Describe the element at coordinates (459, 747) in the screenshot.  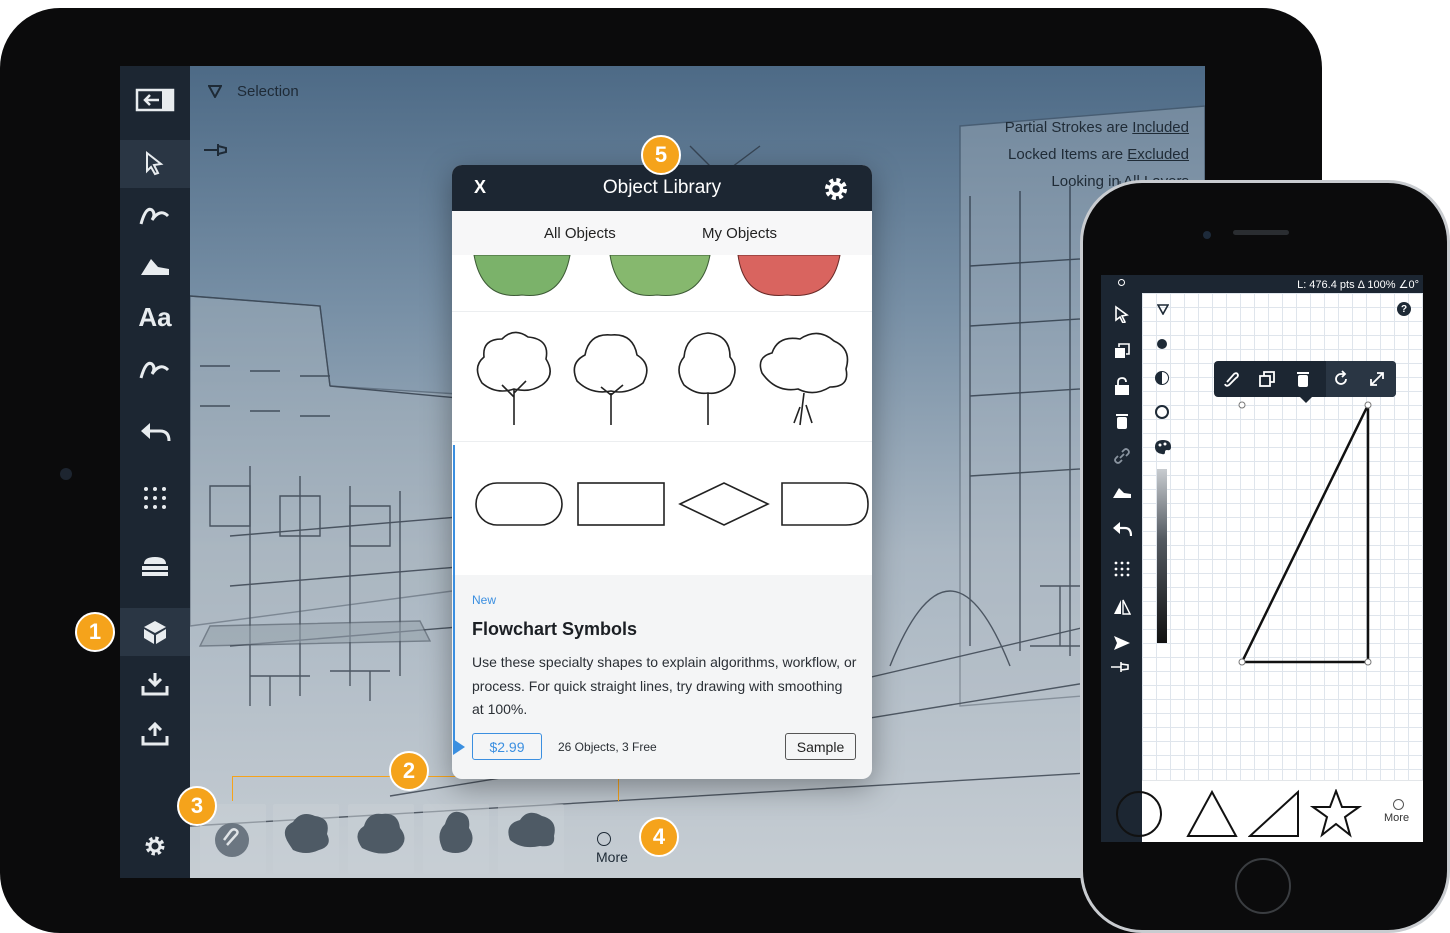
I see `selection-indicator-arrow` at that location.